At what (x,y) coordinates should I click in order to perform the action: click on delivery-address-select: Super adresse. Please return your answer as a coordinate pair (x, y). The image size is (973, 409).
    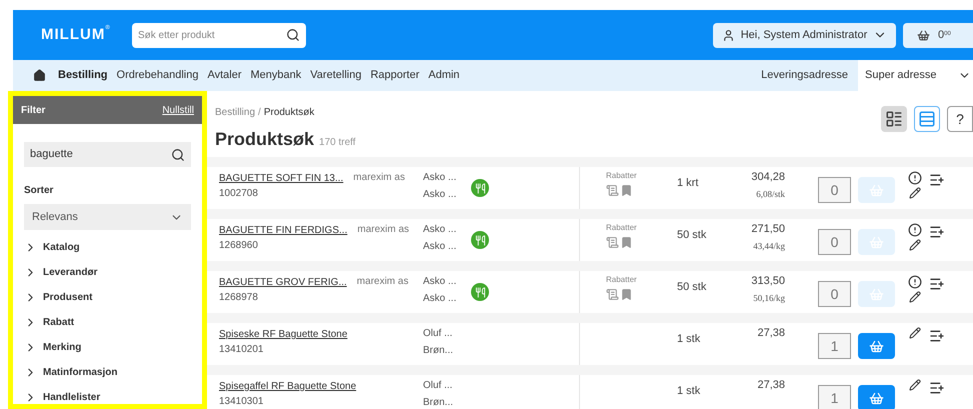
    Looking at the image, I should click on (915, 75).